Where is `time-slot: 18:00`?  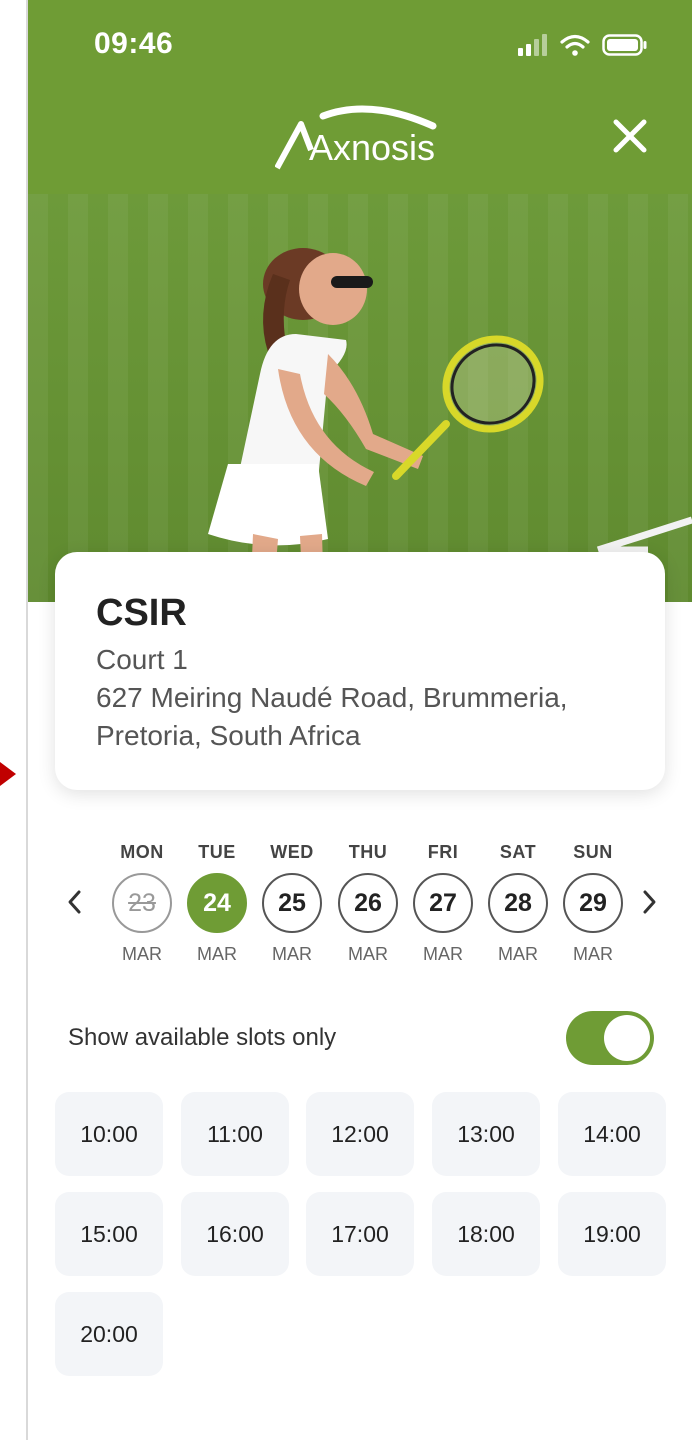 time-slot: 18:00 is located at coordinates (486, 1234).